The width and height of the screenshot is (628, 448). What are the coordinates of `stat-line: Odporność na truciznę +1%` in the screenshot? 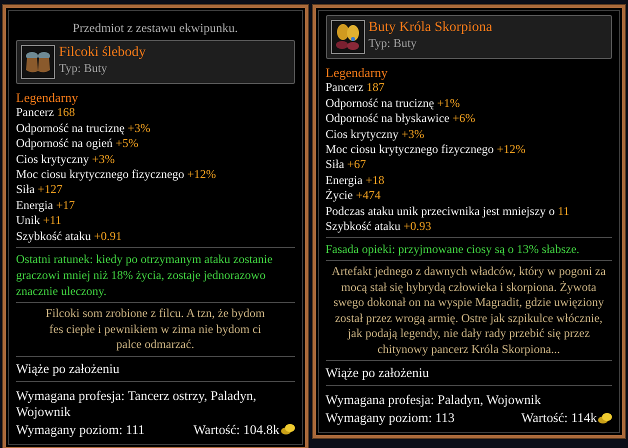 It's located at (393, 104).